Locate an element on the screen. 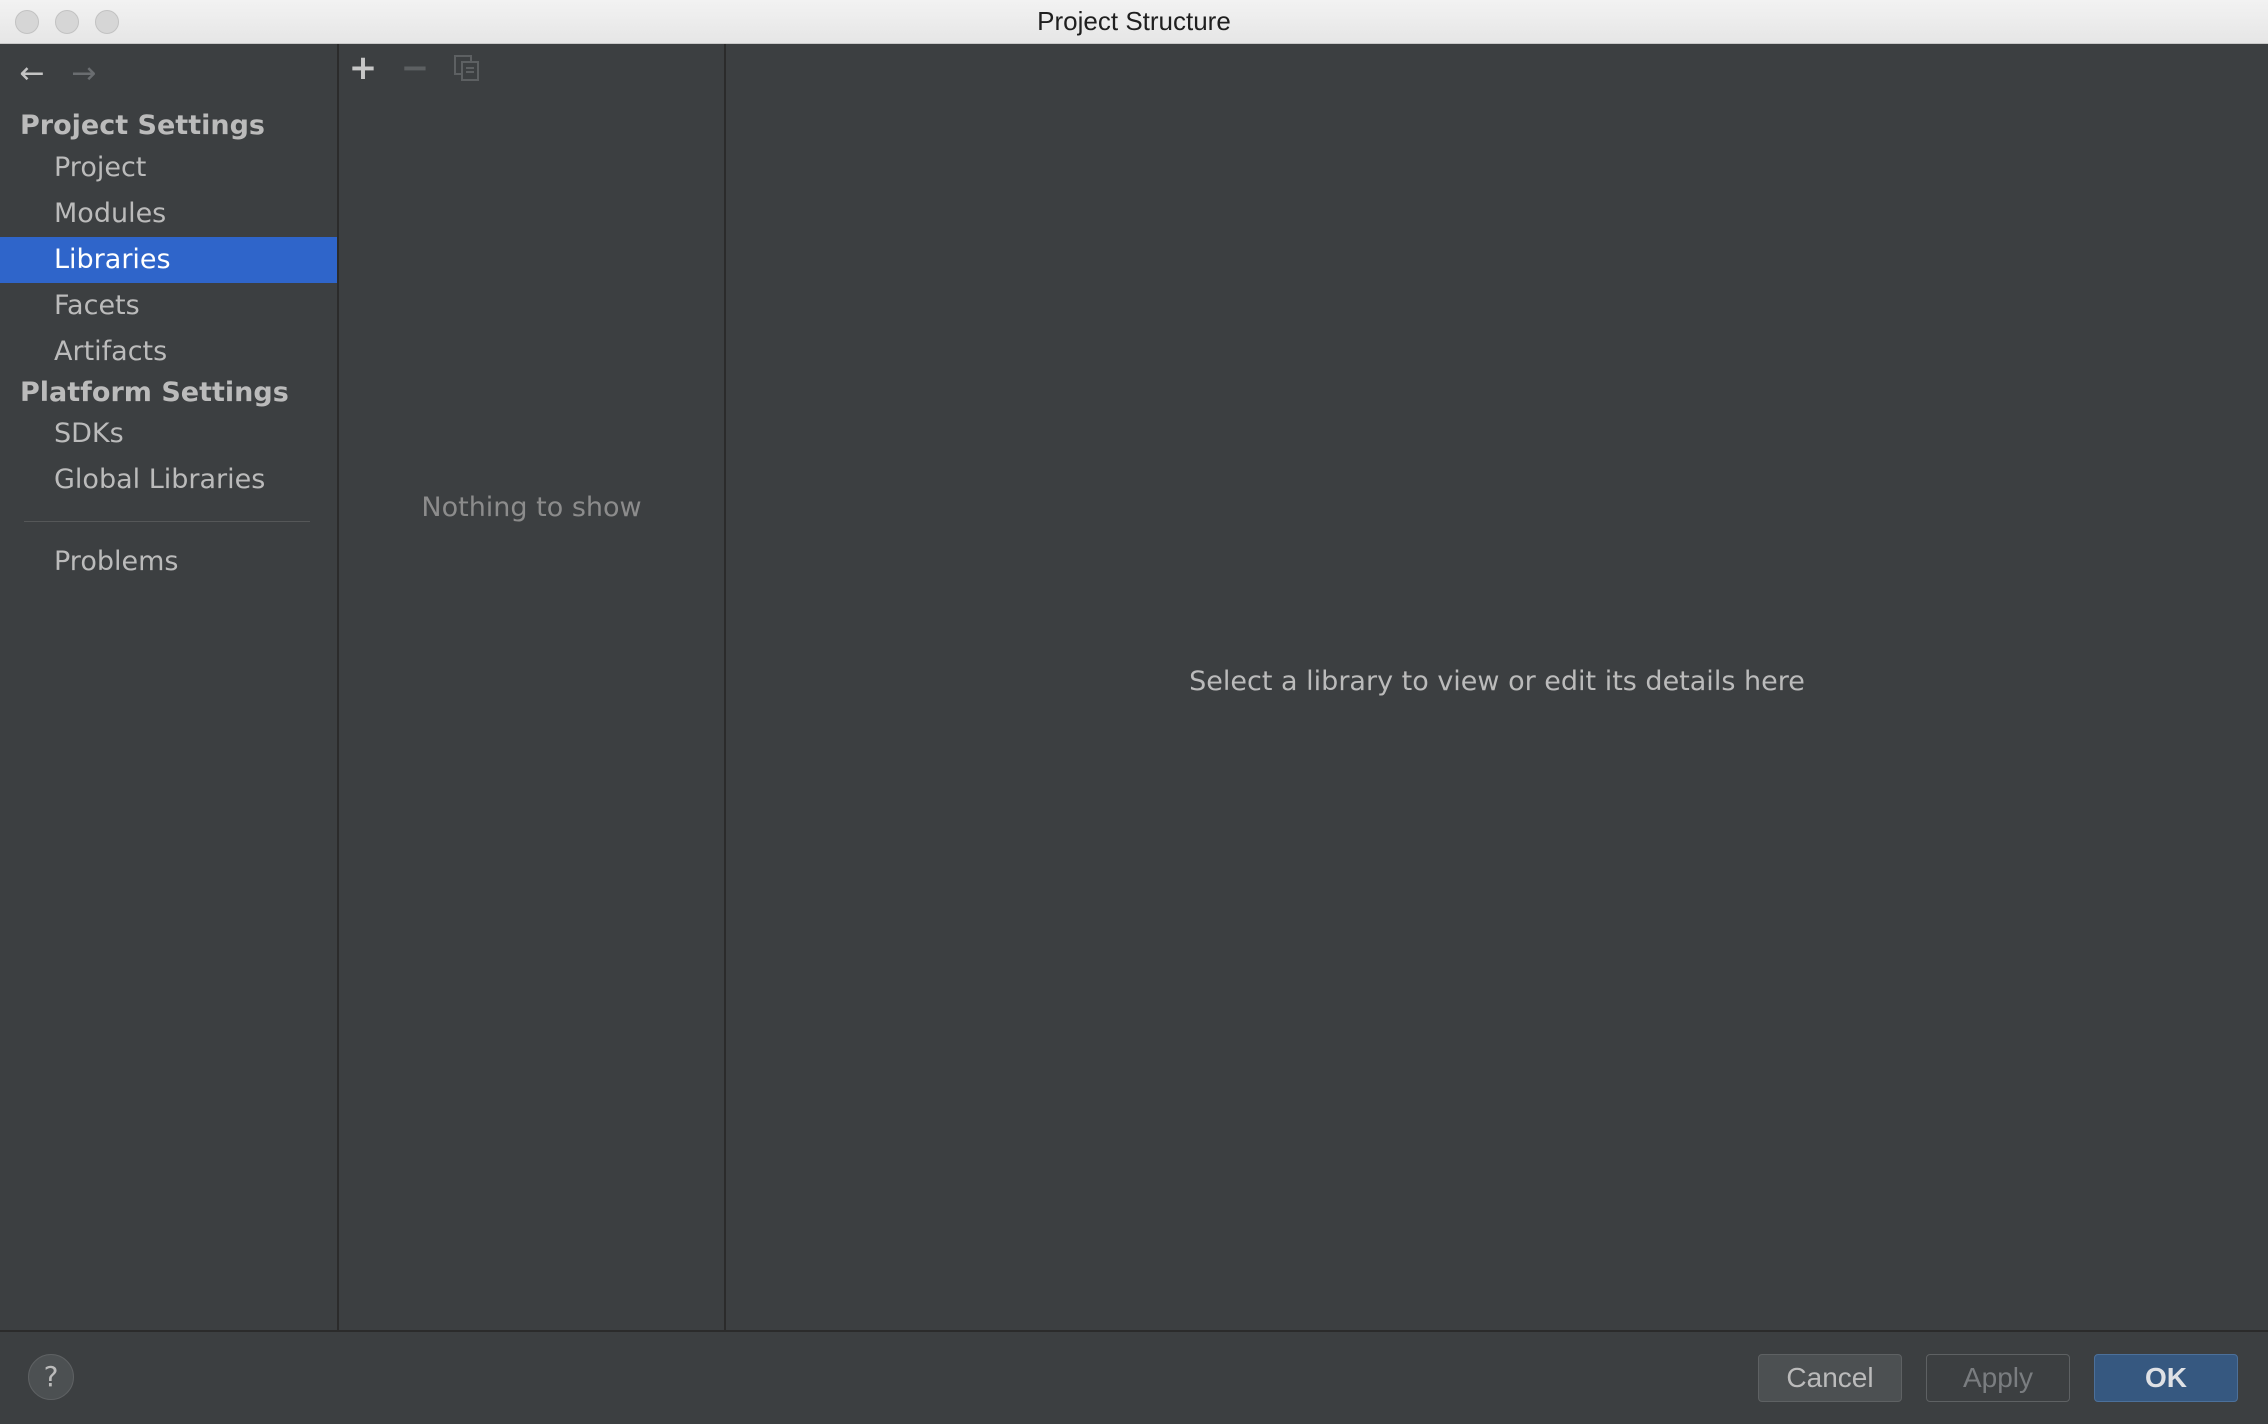 This screenshot has height=1424, width=2268. title-bar: Project Structure is located at coordinates (1134, 22).